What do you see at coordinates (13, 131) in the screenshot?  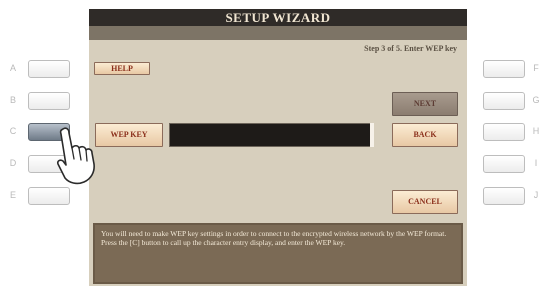 I see `side-letter-c: C` at bounding box center [13, 131].